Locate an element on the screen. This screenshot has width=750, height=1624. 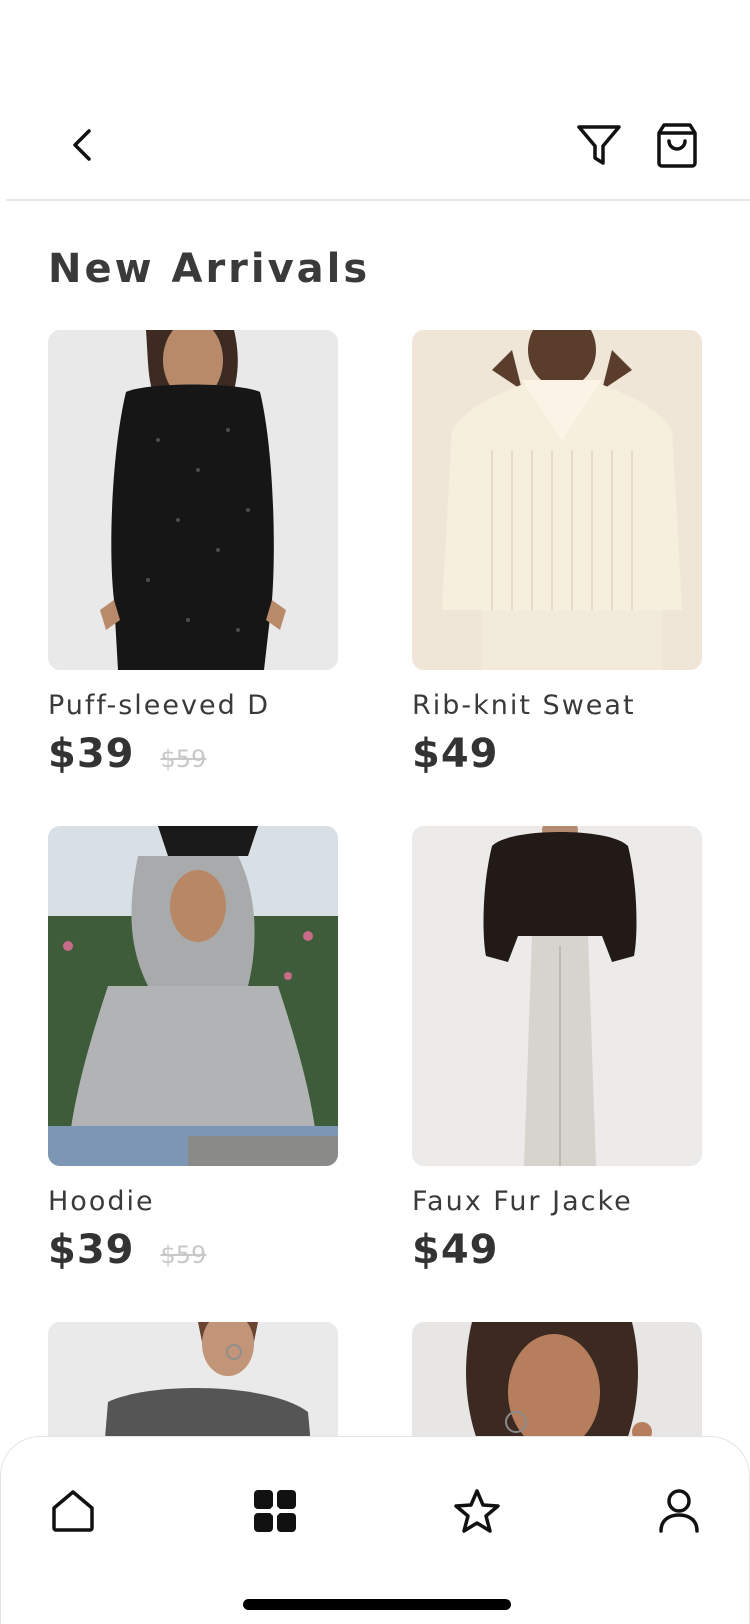
home-icon is located at coordinates (73, 1511).